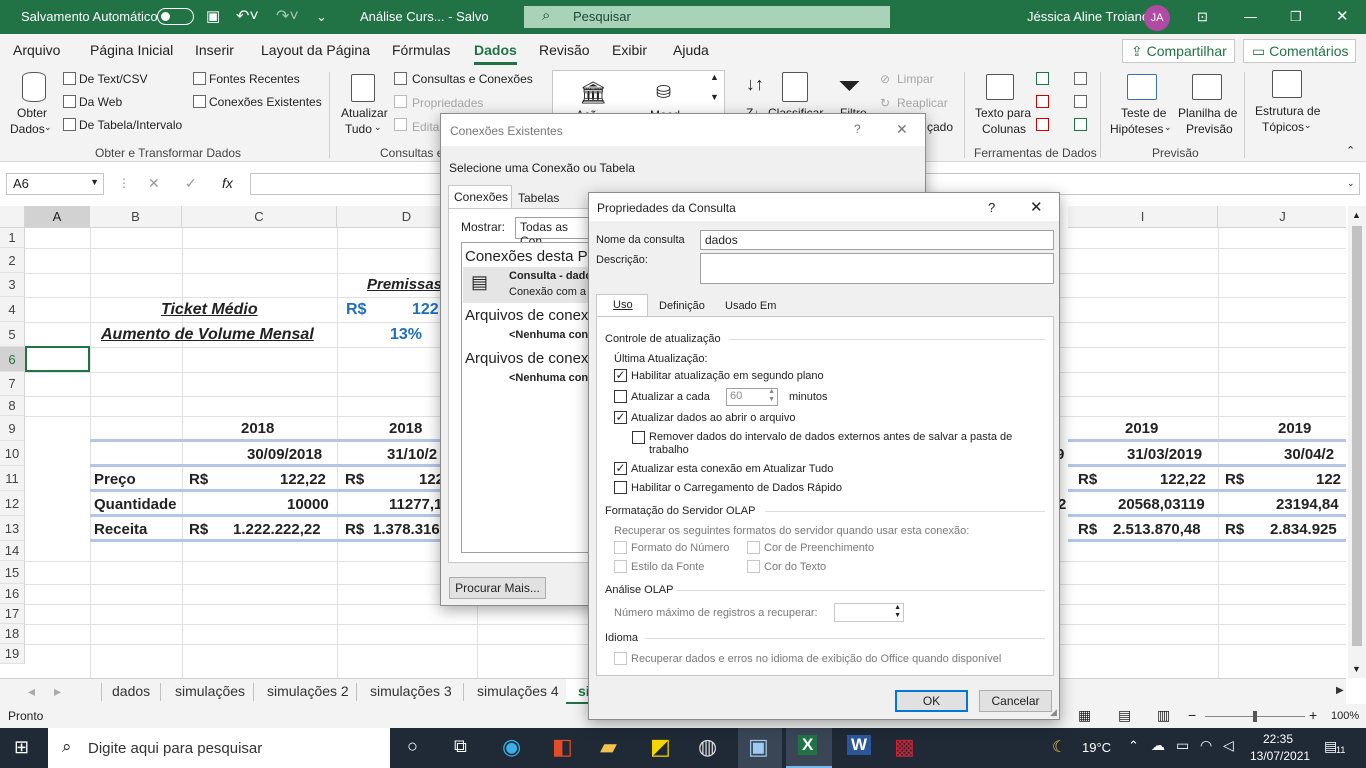  I want to click on search-box: ⌕ Pesquisar, so click(707, 17).